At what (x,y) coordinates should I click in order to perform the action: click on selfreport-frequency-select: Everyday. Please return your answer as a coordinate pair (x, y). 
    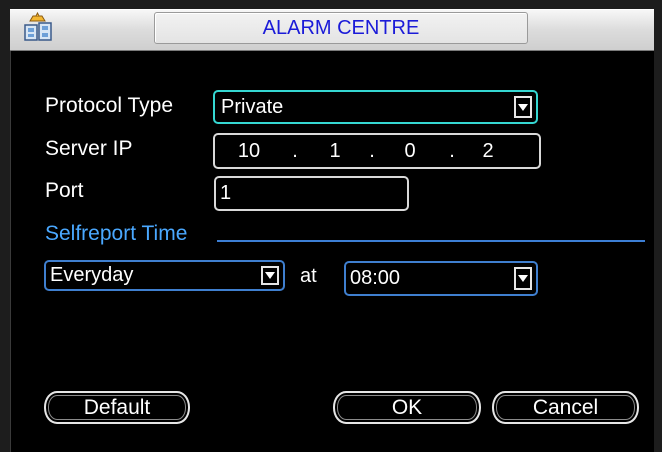
    Looking at the image, I should click on (164, 275).